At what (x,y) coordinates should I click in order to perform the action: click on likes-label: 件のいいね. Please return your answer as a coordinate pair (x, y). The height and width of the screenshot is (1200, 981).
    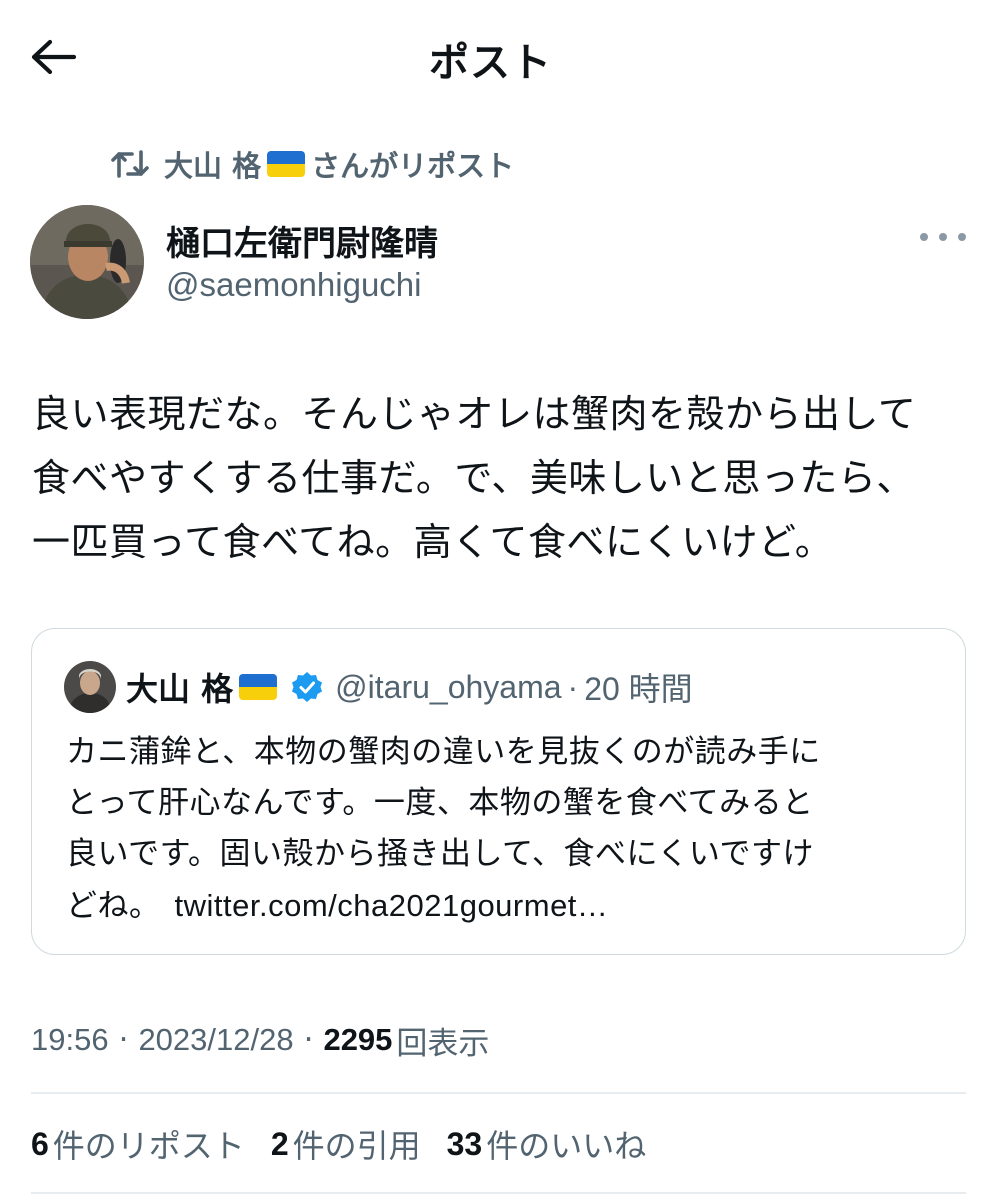
    Looking at the image, I should click on (566, 1146).